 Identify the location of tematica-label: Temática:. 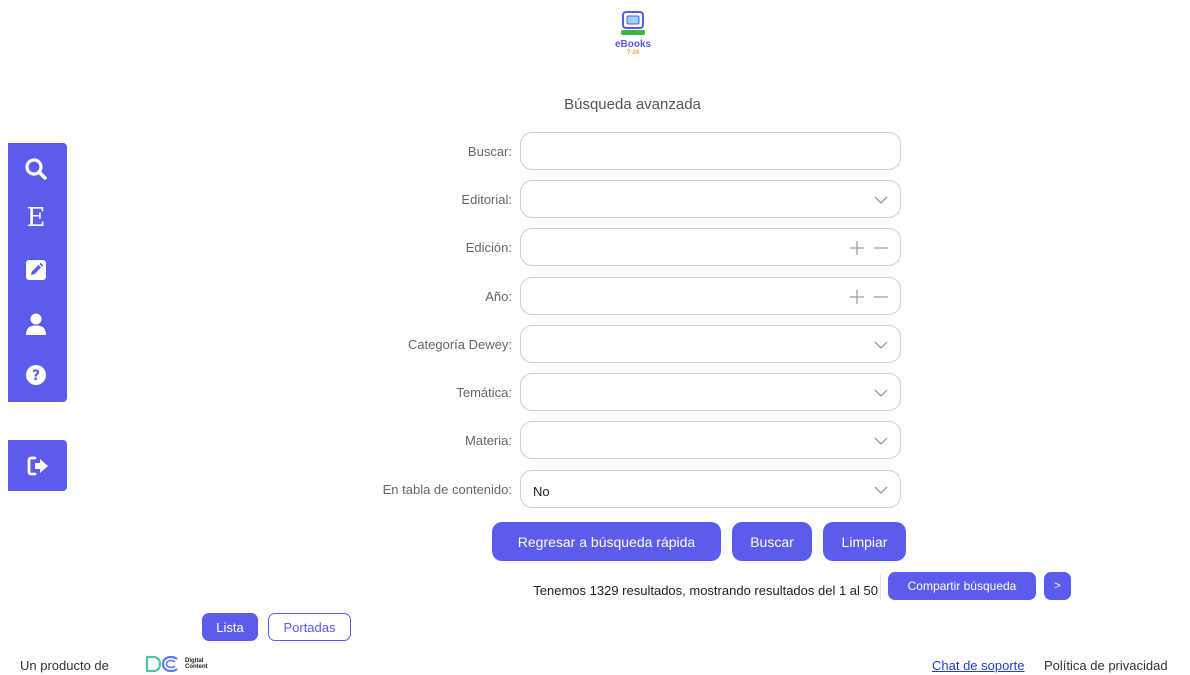
(484, 392).